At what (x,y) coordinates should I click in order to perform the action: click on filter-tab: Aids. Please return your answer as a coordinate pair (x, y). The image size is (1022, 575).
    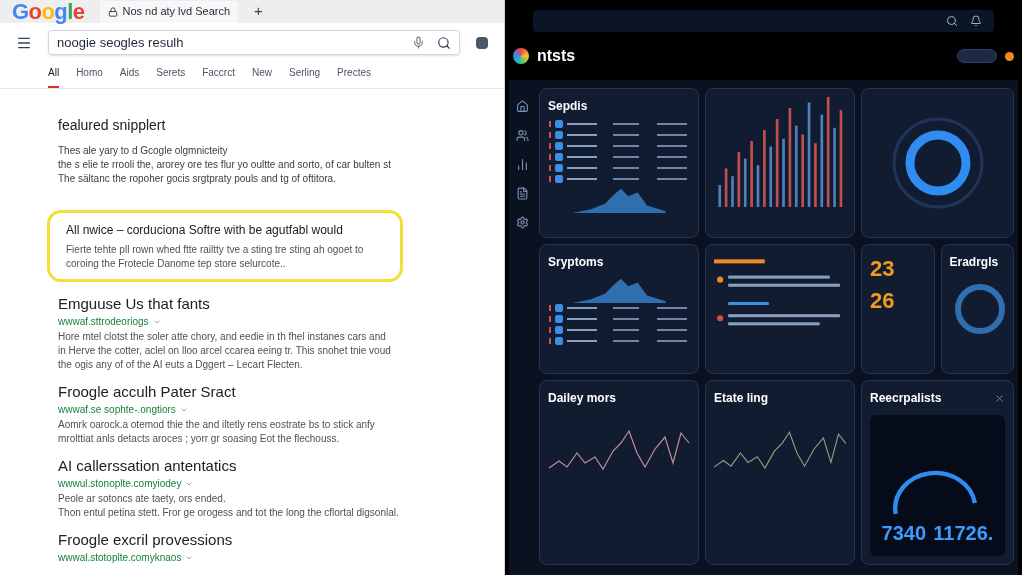
    Looking at the image, I should click on (129, 76).